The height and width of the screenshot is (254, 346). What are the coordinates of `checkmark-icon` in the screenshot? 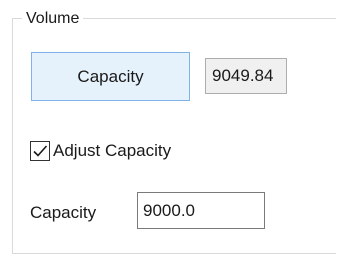 It's located at (40, 151).